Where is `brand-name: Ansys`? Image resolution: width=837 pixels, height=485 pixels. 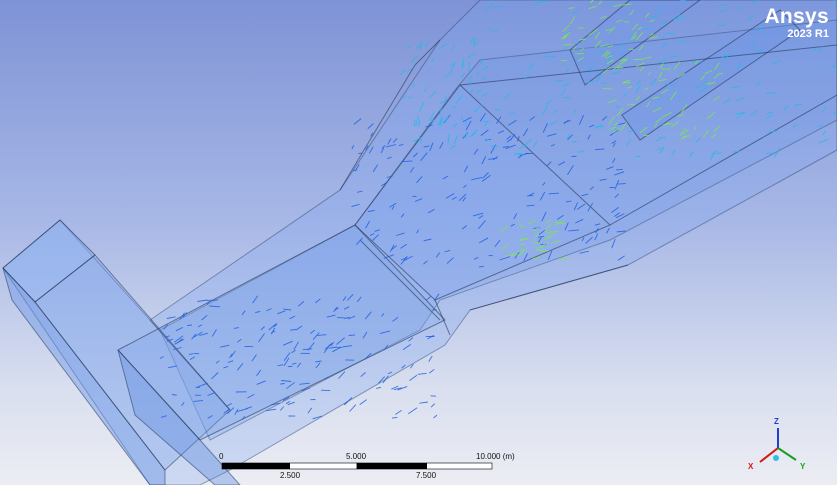 brand-name: Ansys is located at coordinates (796, 16).